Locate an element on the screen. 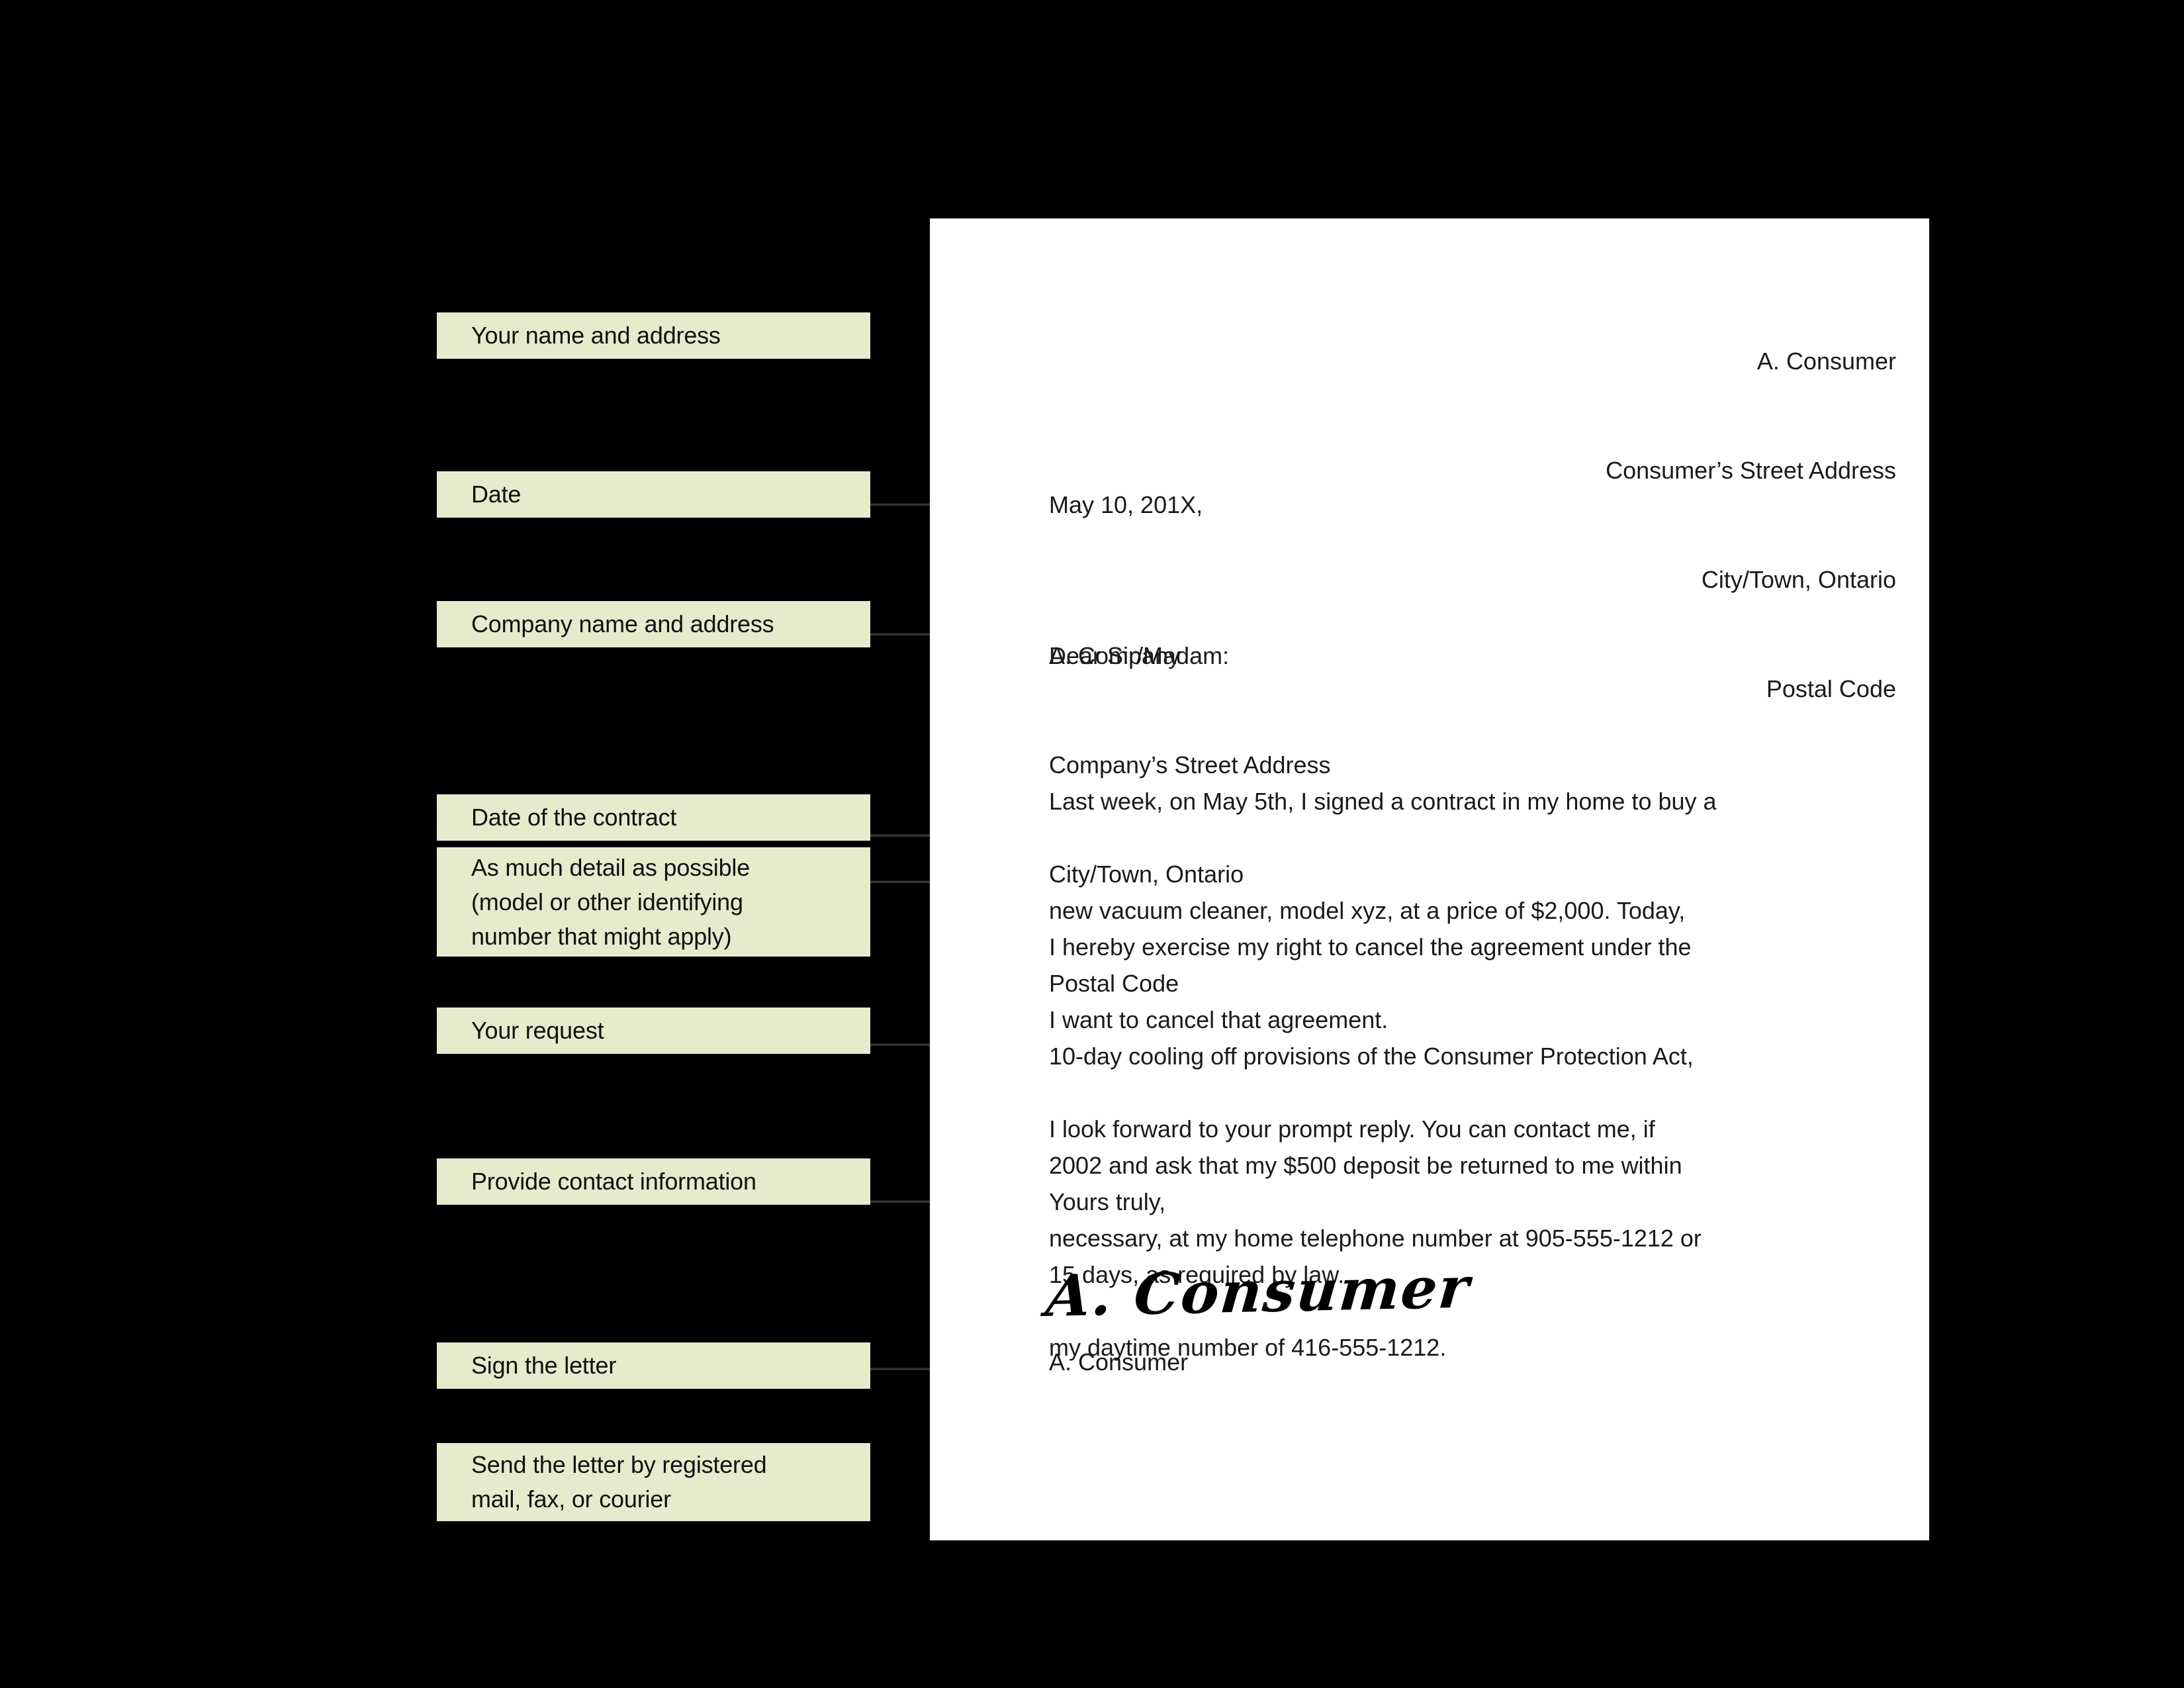 This screenshot has width=2184, height=1688. signature-script: A. Consumer is located at coordinates (1258, 1292).